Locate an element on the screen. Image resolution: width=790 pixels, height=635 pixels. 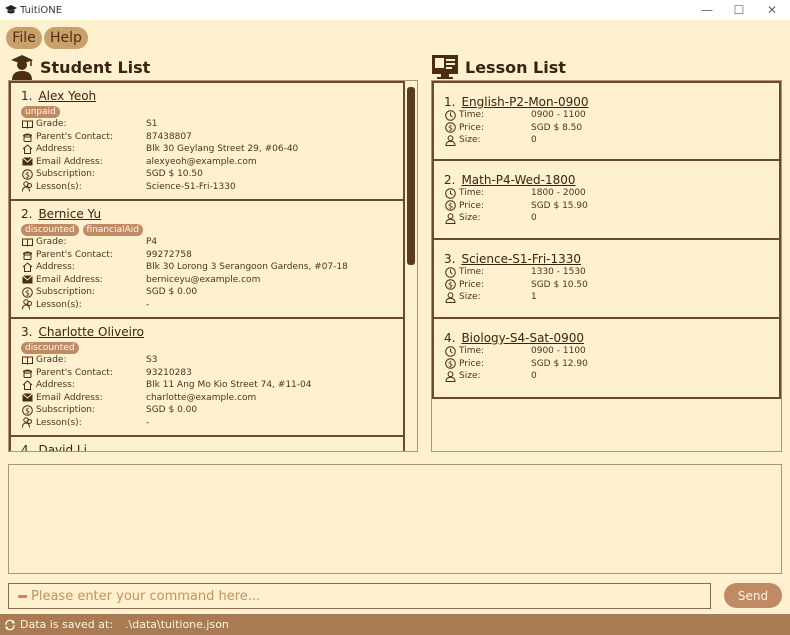
person-icon is located at coordinates (450, 297).